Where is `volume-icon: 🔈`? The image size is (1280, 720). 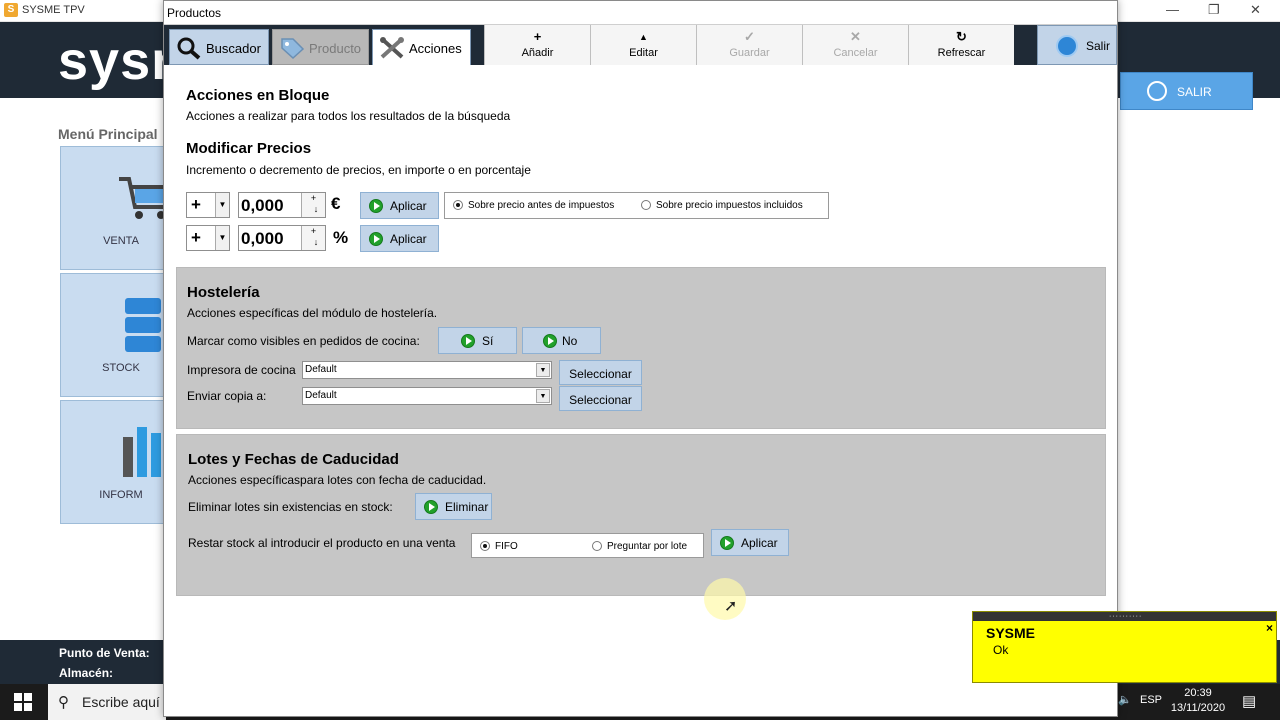
volume-icon: 🔈 is located at coordinates (1125, 699).